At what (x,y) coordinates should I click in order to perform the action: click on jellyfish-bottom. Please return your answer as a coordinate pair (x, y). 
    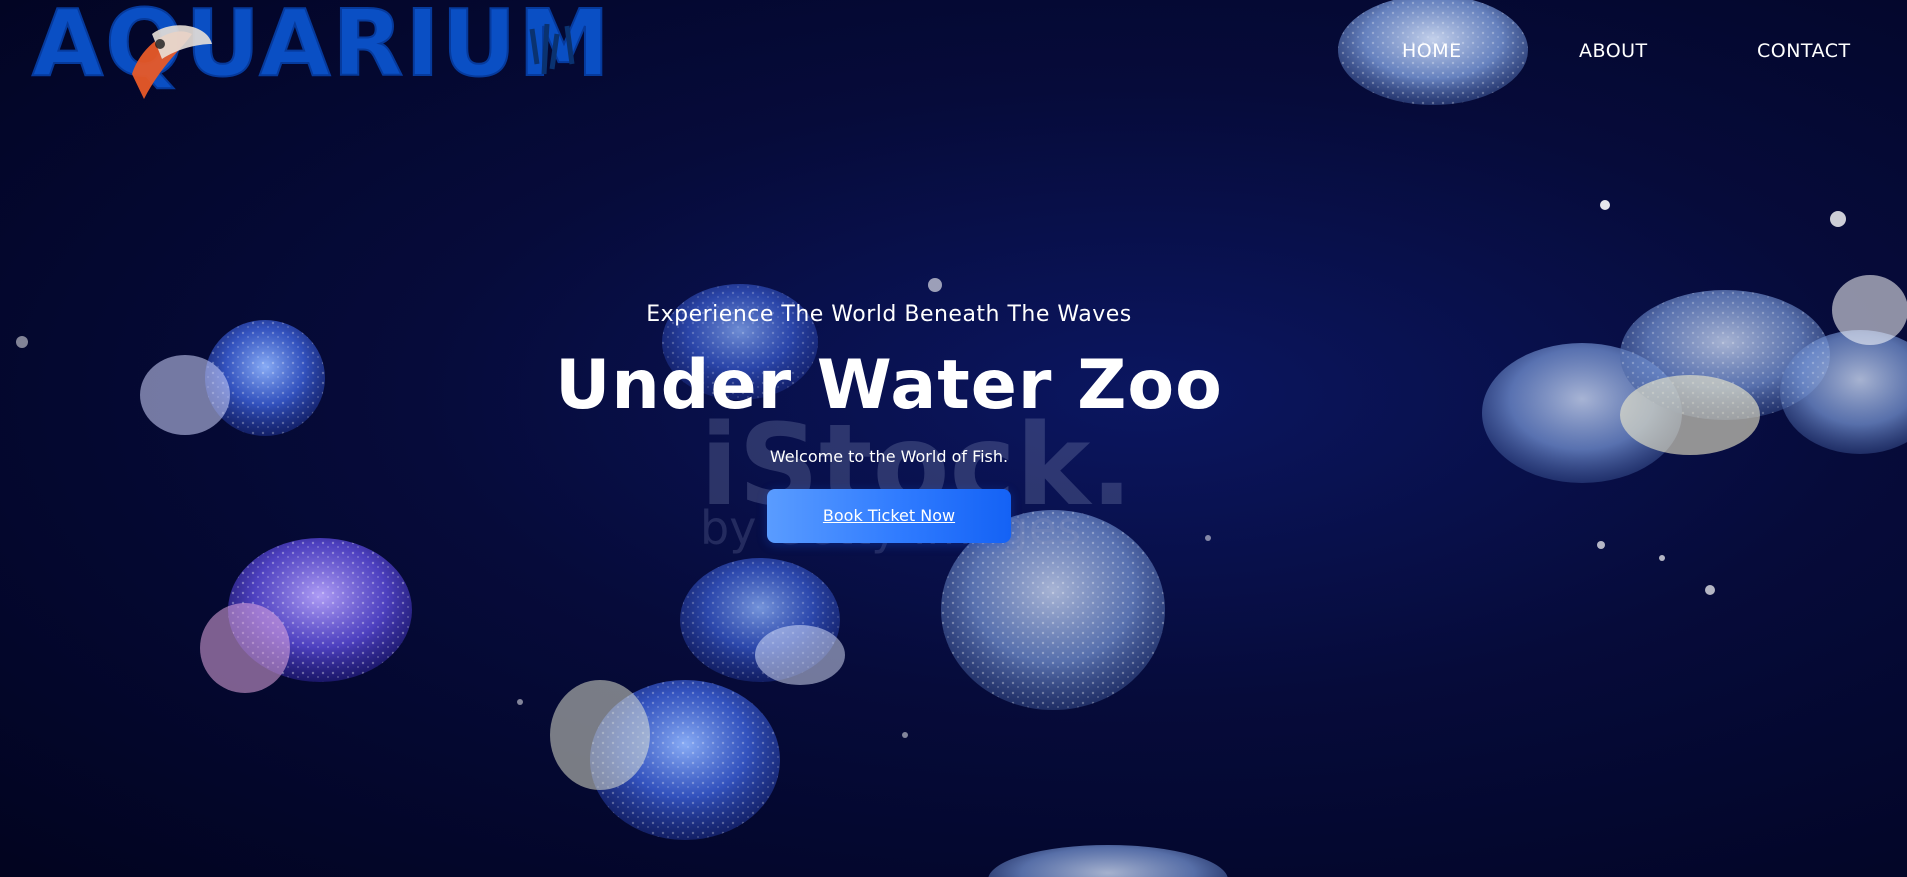
    Looking at the image, I should click on (1108, 861).